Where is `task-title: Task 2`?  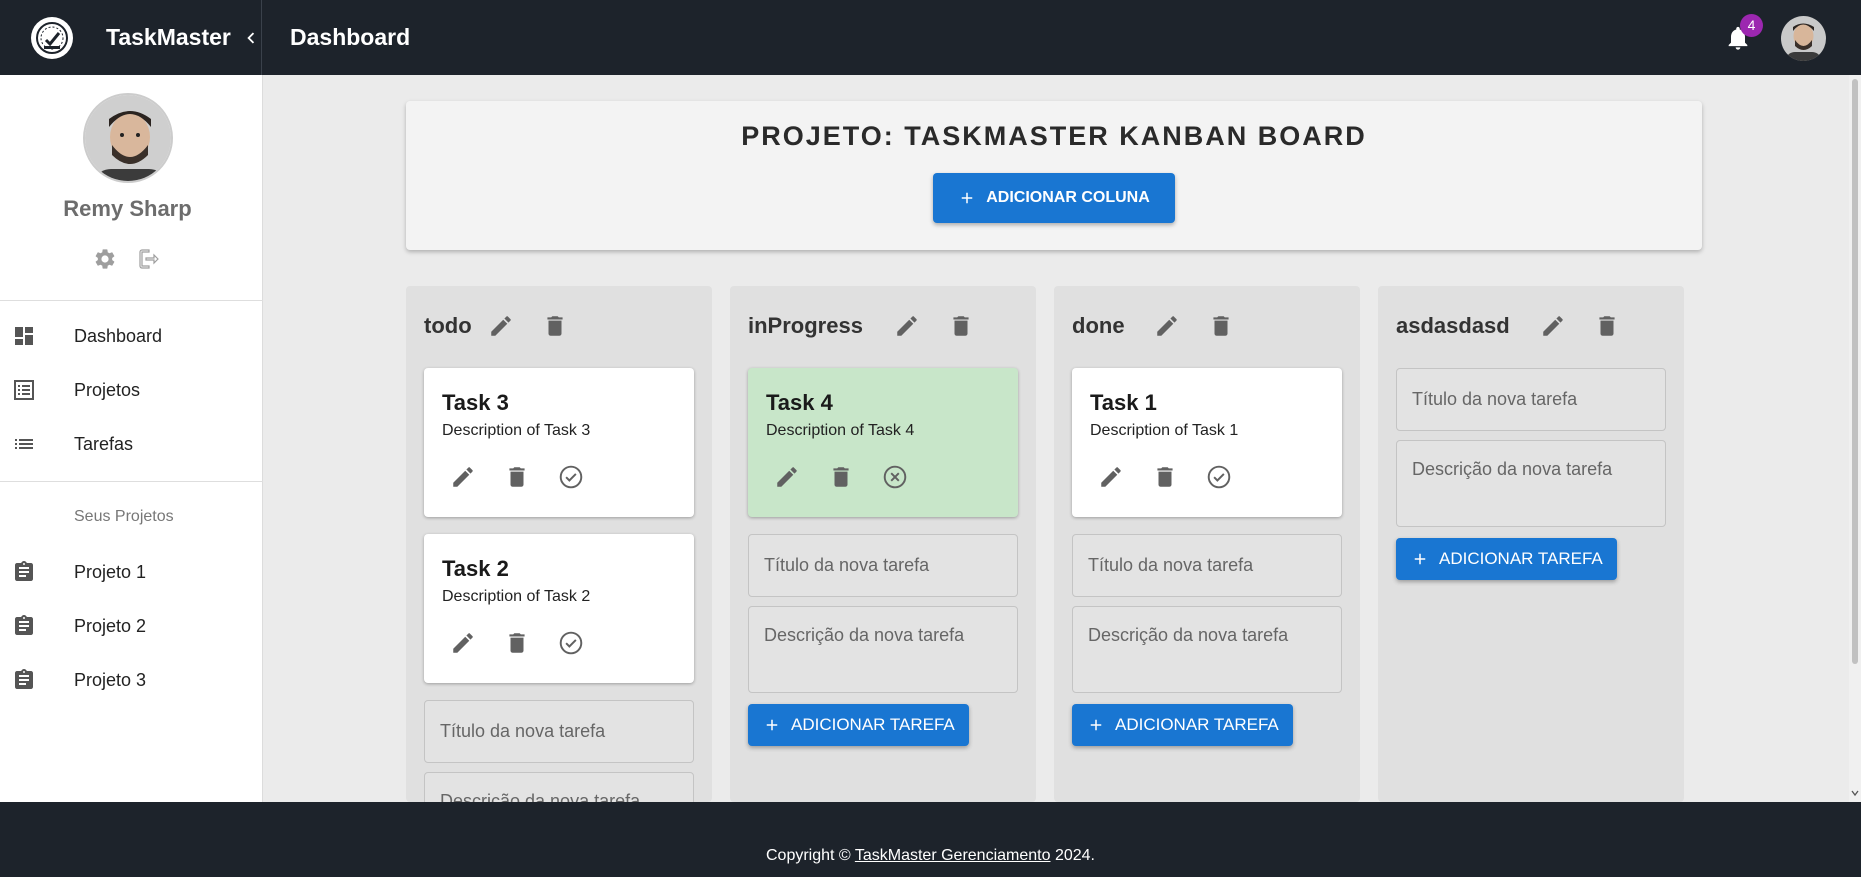 task-title: Task 2 is located at coordinates (475, 568).